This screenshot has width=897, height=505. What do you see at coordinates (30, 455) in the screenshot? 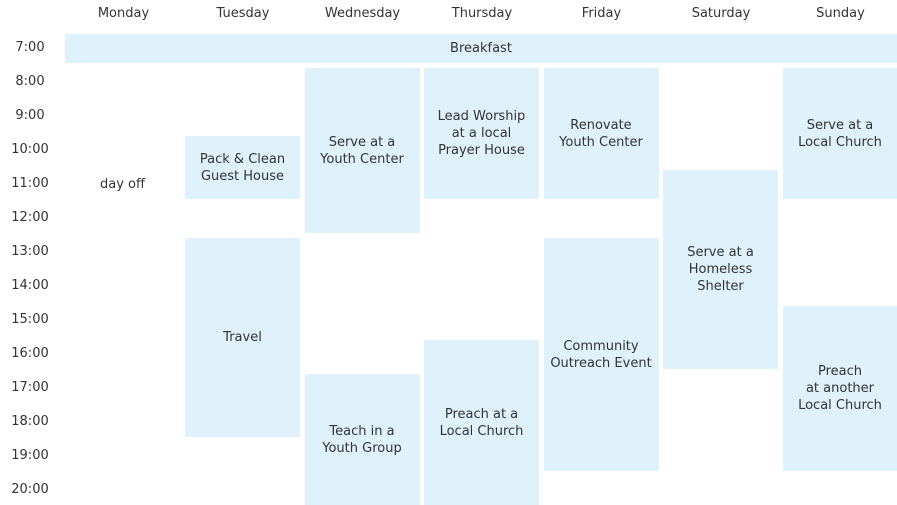
I see `time-label: 19:00` at bounding box center [30, 455].